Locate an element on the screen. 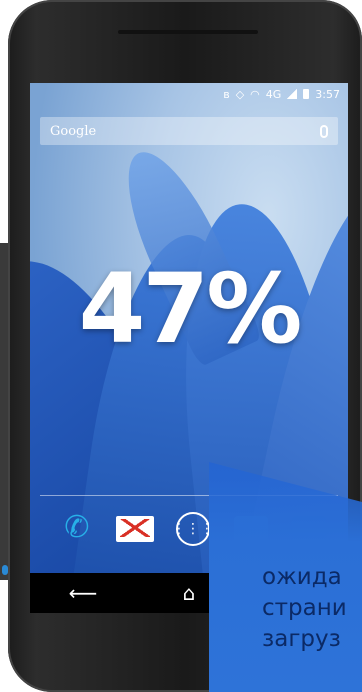 This screenshot has height=692, width=362. battery-icon is located at coordinates (306, 94).